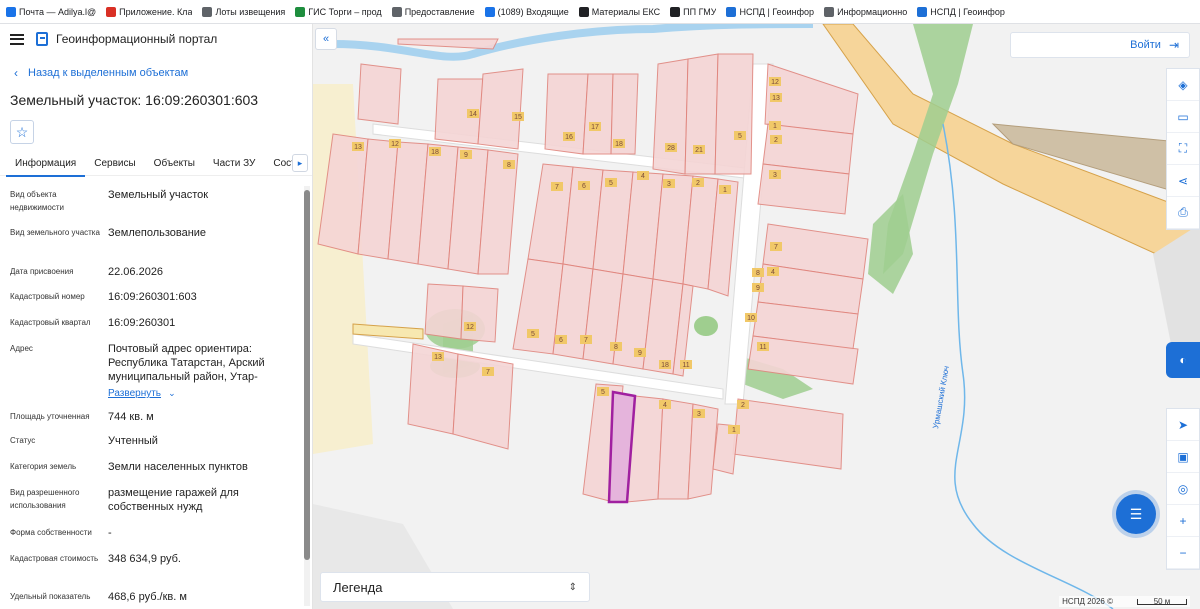 Image resolution: width=1200 pixels, height=609 pixels. Describe the element at coordinates (156, 39) in the screenshot. I see `panel-header: Геоинформационный портал` at that location.